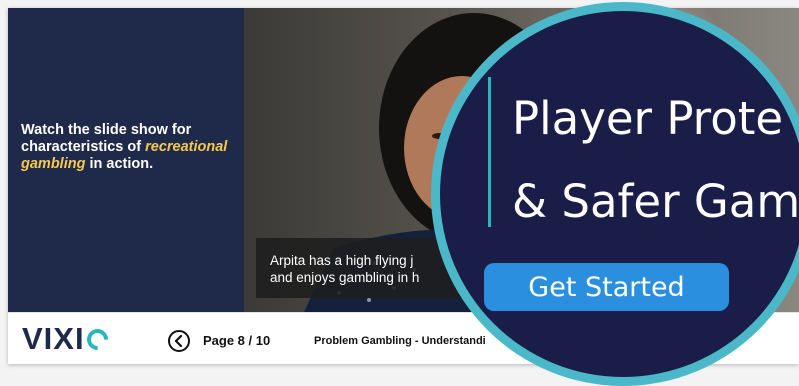 This screenshot has height=386, width=799. I want to click on chevron-left-icon, so click(178, 341).